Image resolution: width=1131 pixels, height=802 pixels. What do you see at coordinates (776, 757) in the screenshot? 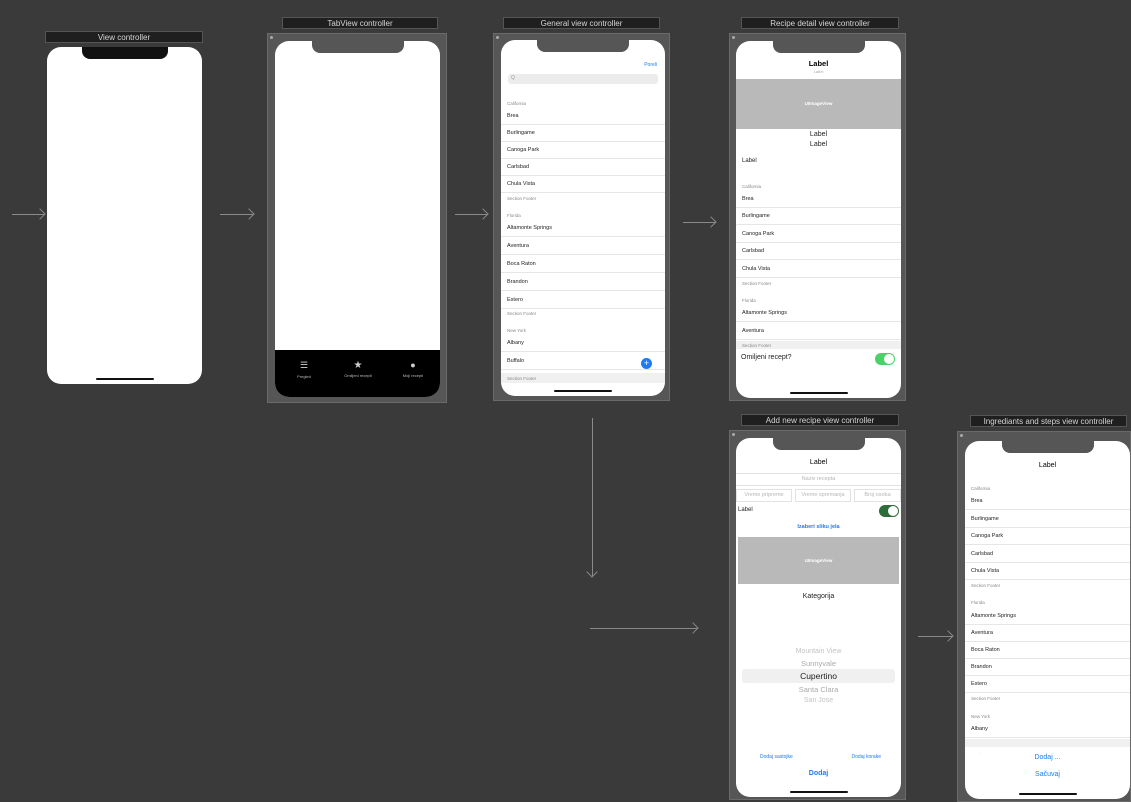
I see `add-ingredients-button: Dodaj sastojke` at bounding box center [776, 757].